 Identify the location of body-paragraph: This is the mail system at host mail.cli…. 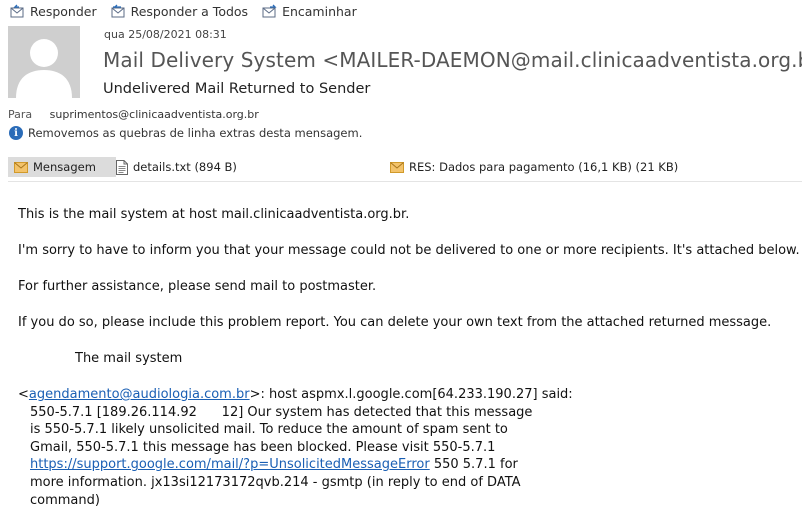
(214, 214).